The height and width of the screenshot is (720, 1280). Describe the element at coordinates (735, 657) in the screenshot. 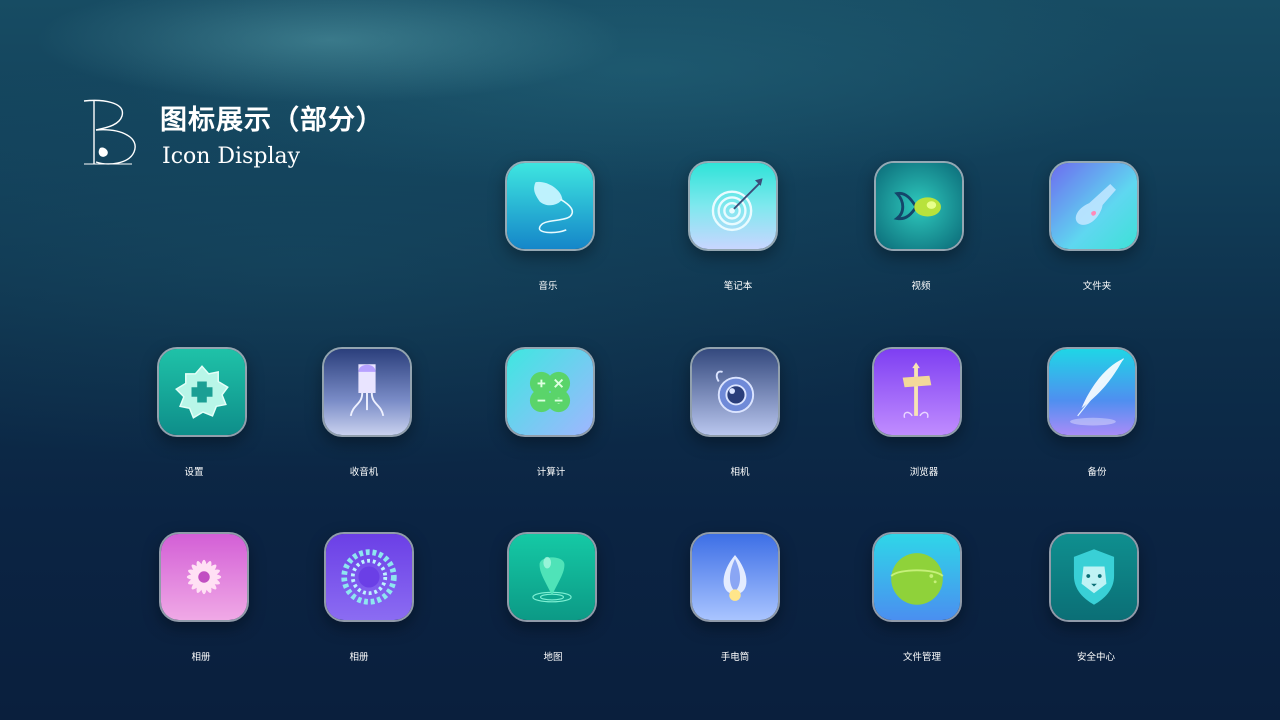

I see `label-flashlight: 手电筒` at that location.